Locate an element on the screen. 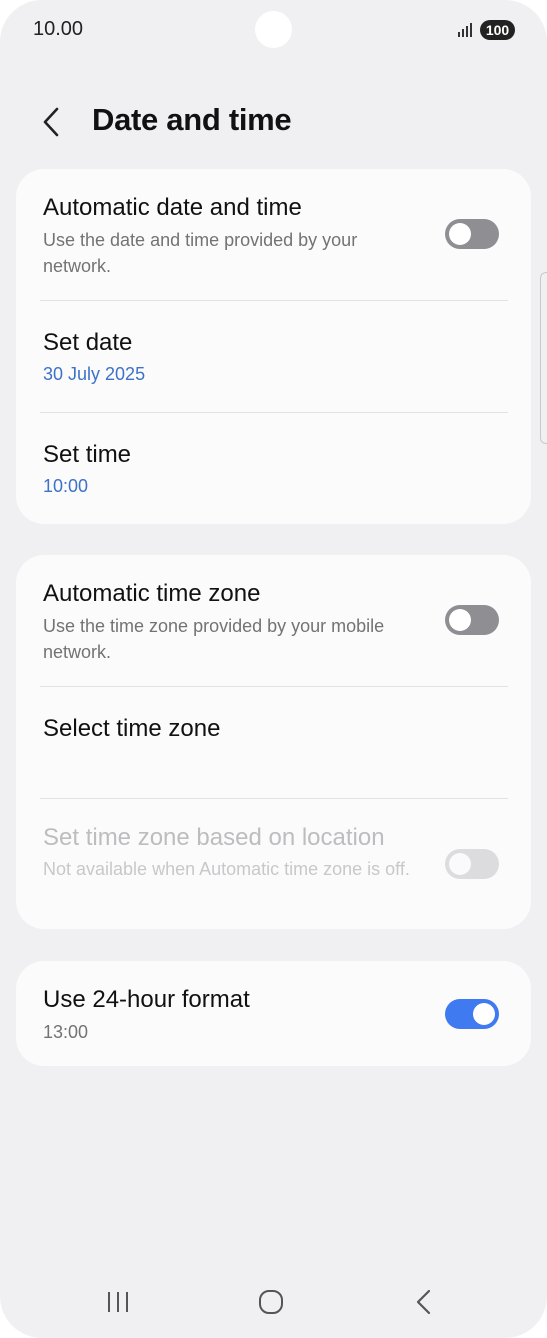 The width and height of the screenshot is (547, 1338). status-time: 10.00 is located at coordinates (58, 29).